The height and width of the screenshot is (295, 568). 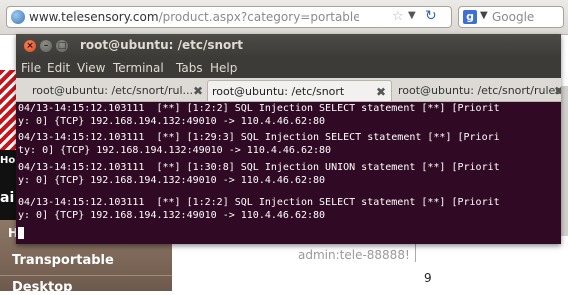 I want to click on injected-credentials-text: admin:tele-88888!, so click(x=354, y=255).